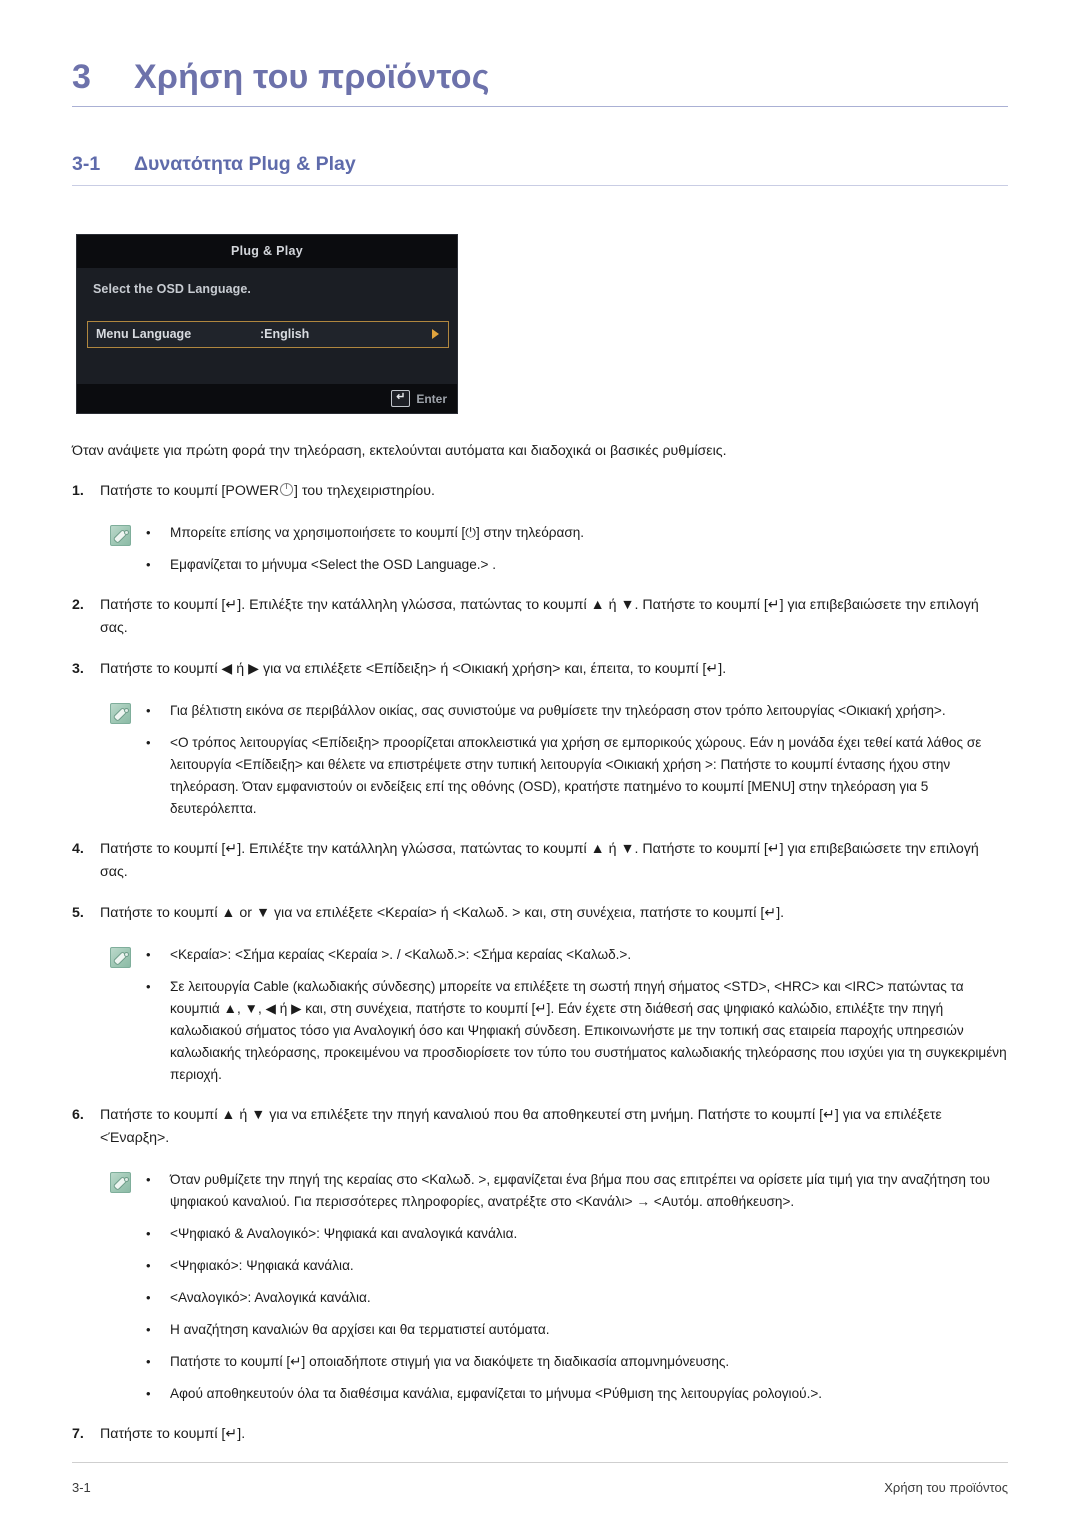 This screenshot has height=1527, width=1080. Describe the element at coordinates (946, 1487) in the screenshot. I see `footer-chapter-name: Χρήση του προϊόντος` at that location.